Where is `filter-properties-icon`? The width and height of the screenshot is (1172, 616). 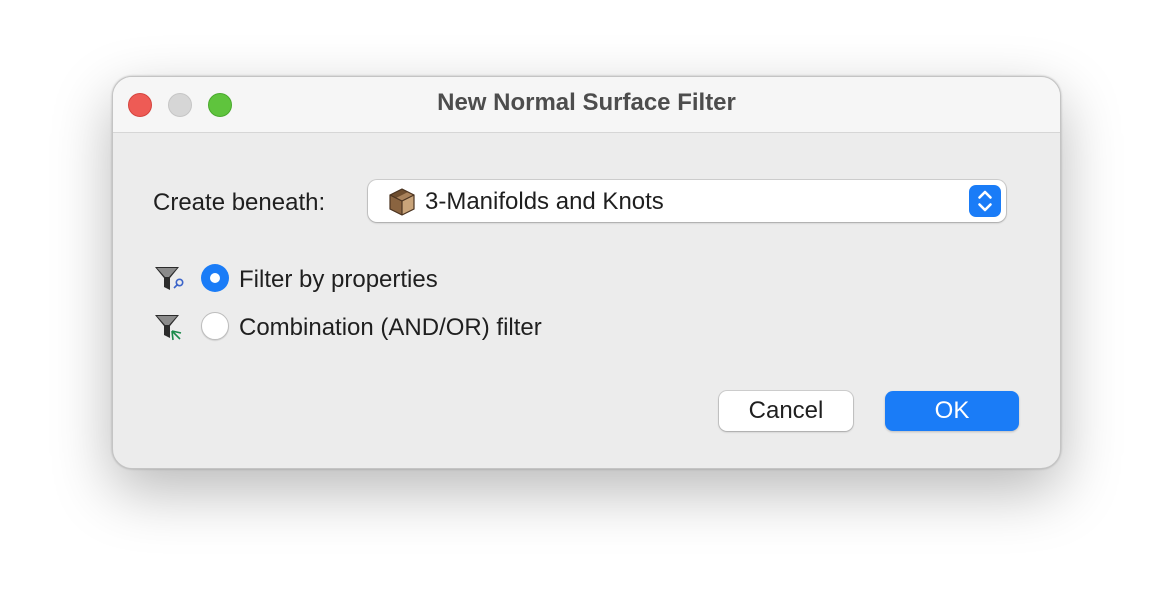 filter-properties-icon is located at coordinates (169, 279).